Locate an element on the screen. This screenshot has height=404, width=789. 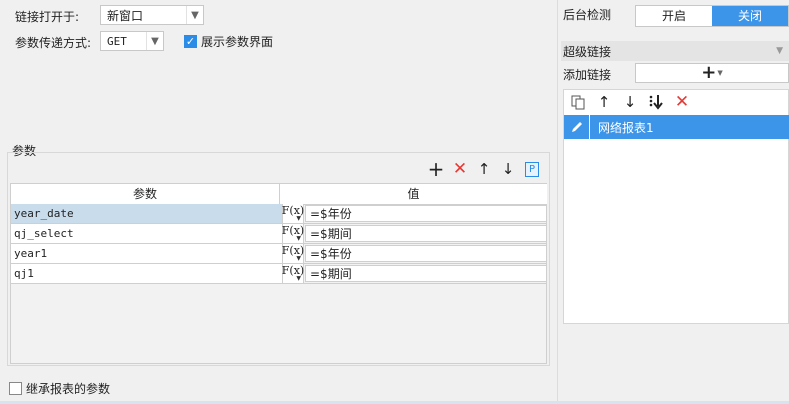
param-p-label: P is located at coordinates (532, 169).